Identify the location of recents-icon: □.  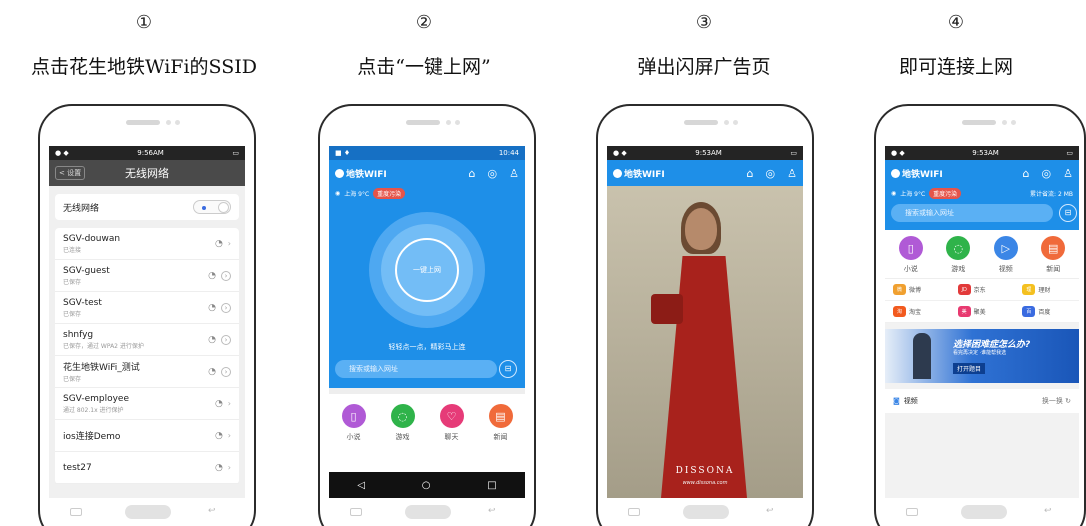
(491, 485).